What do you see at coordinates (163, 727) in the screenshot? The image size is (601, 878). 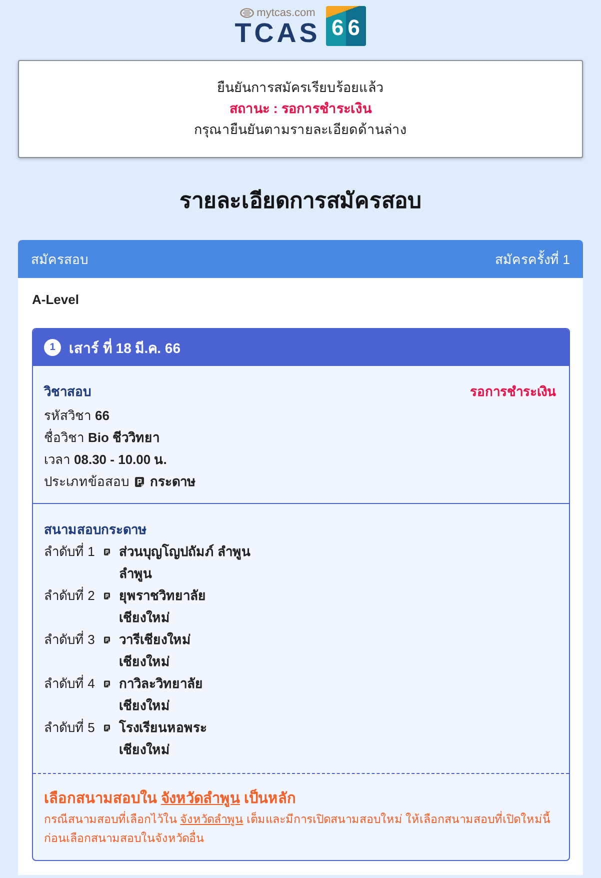 I see `venue-name: โรงเรียนหอพระ` at bounding box center [163, 727].